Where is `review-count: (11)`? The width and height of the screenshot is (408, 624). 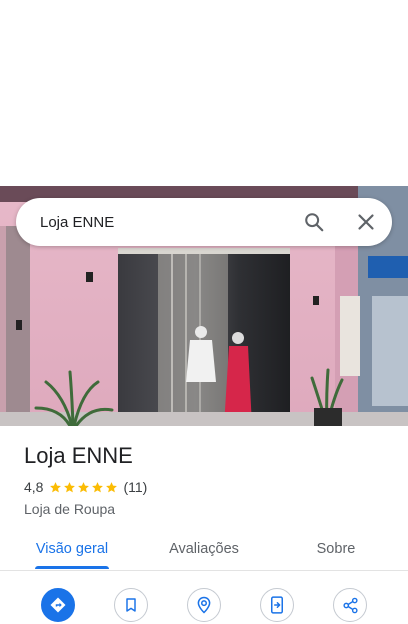 review-count: (11) is located at coordinates (135, 487).